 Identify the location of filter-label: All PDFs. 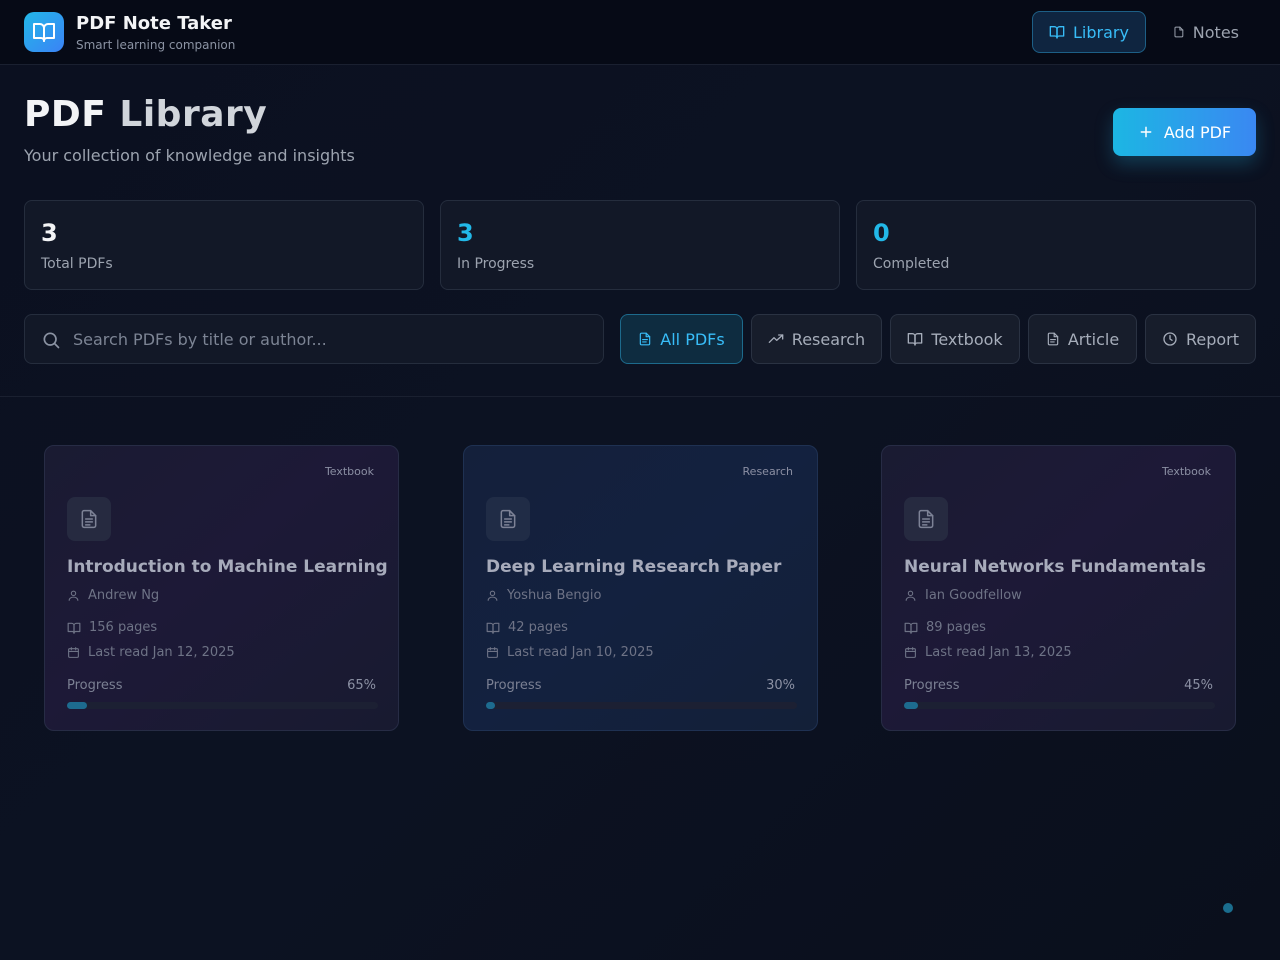
(692, 339).